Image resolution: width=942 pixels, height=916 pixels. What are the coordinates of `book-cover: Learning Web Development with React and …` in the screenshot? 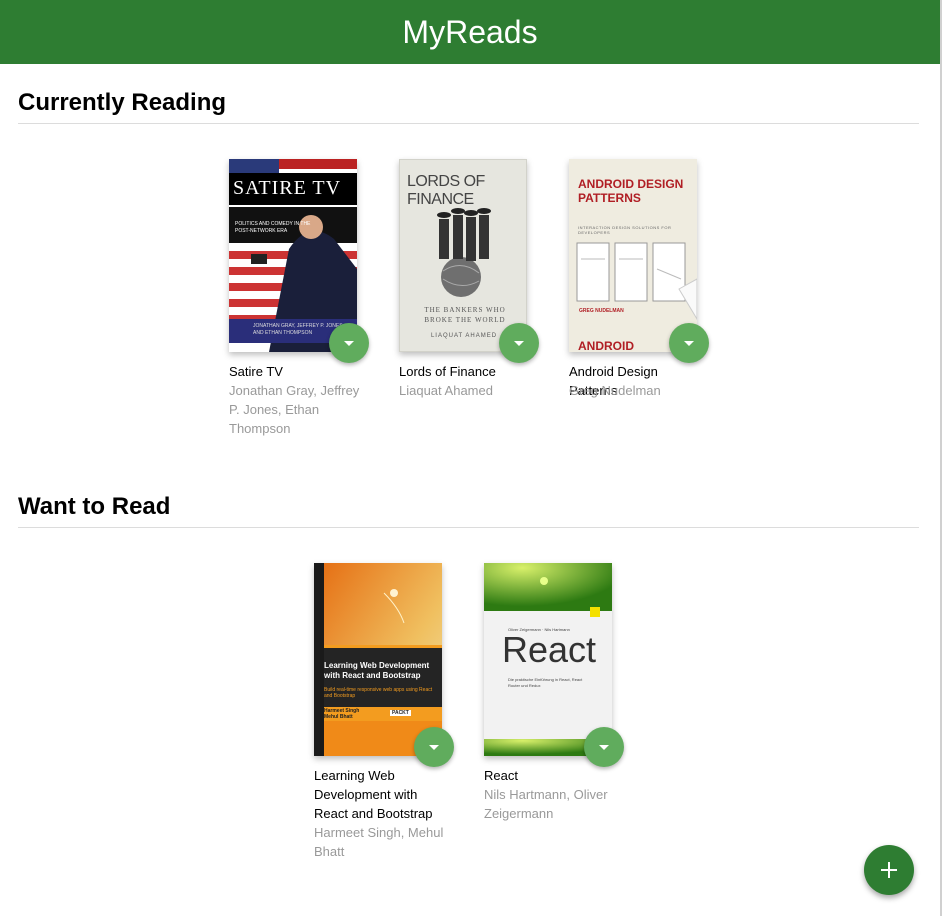 It's located at (378, 659).